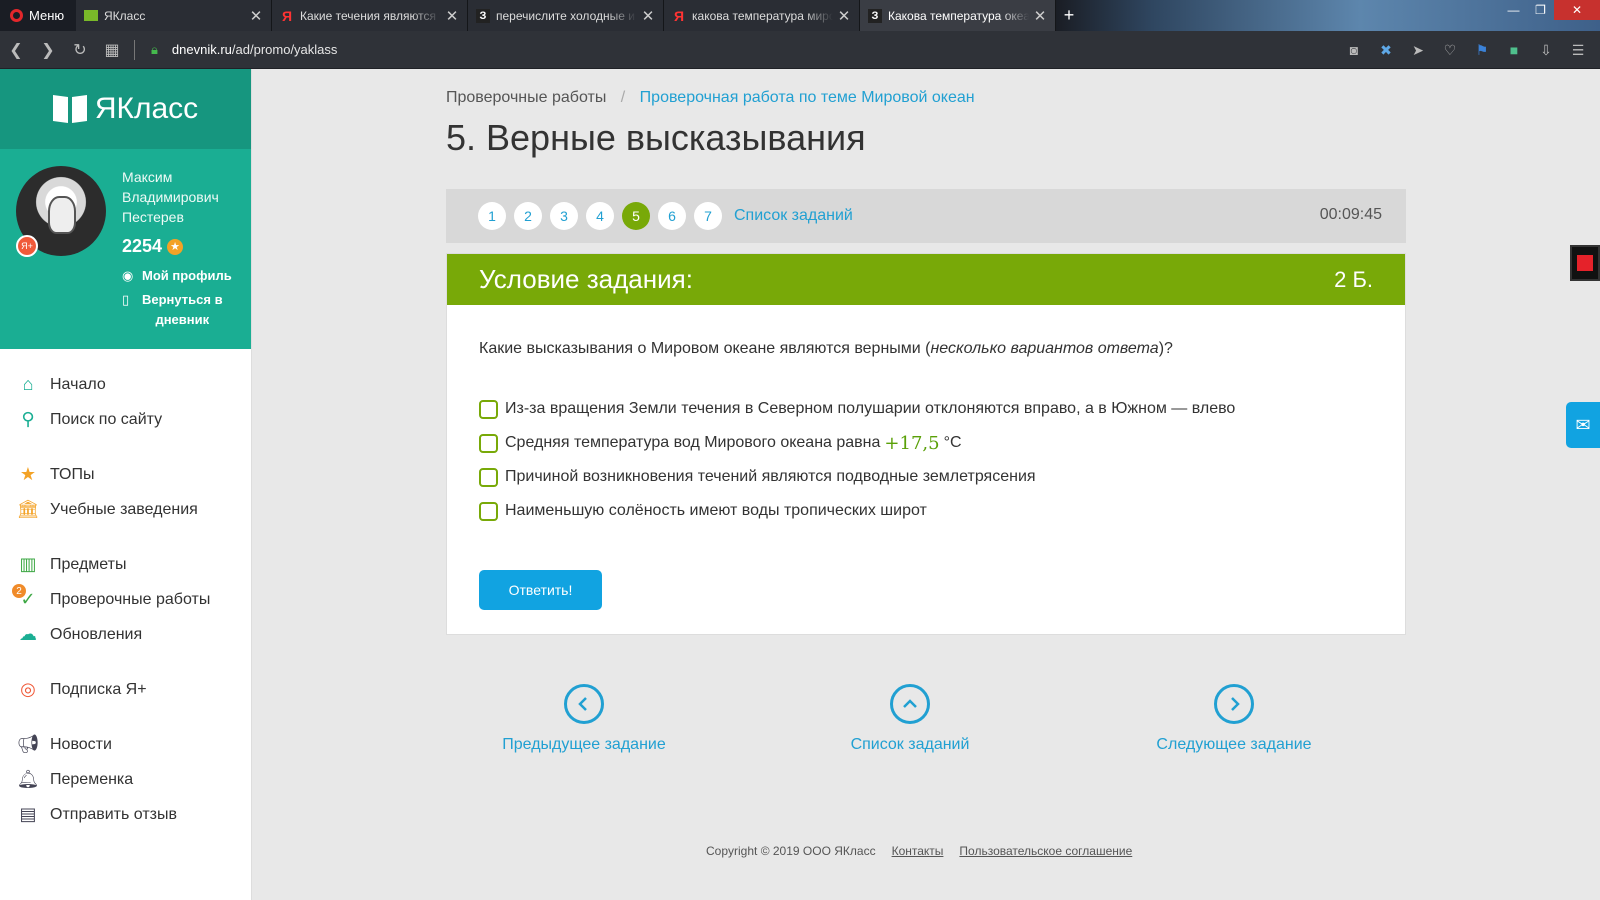 The image size is (1600, 900). I want to click on diary-icon: ▯, so click(126, 299).